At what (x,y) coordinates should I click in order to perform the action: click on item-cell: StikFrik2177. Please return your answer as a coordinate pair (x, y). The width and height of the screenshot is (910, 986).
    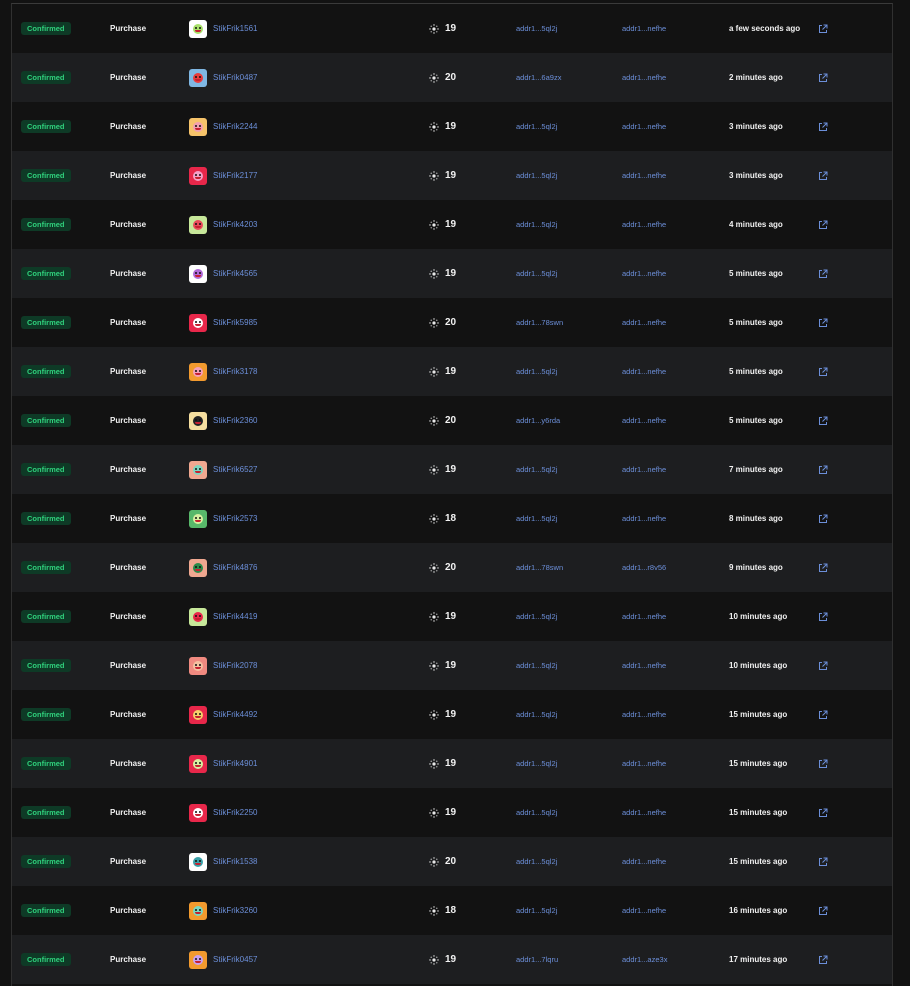
    Looking at the image, I should click on (223, 175).